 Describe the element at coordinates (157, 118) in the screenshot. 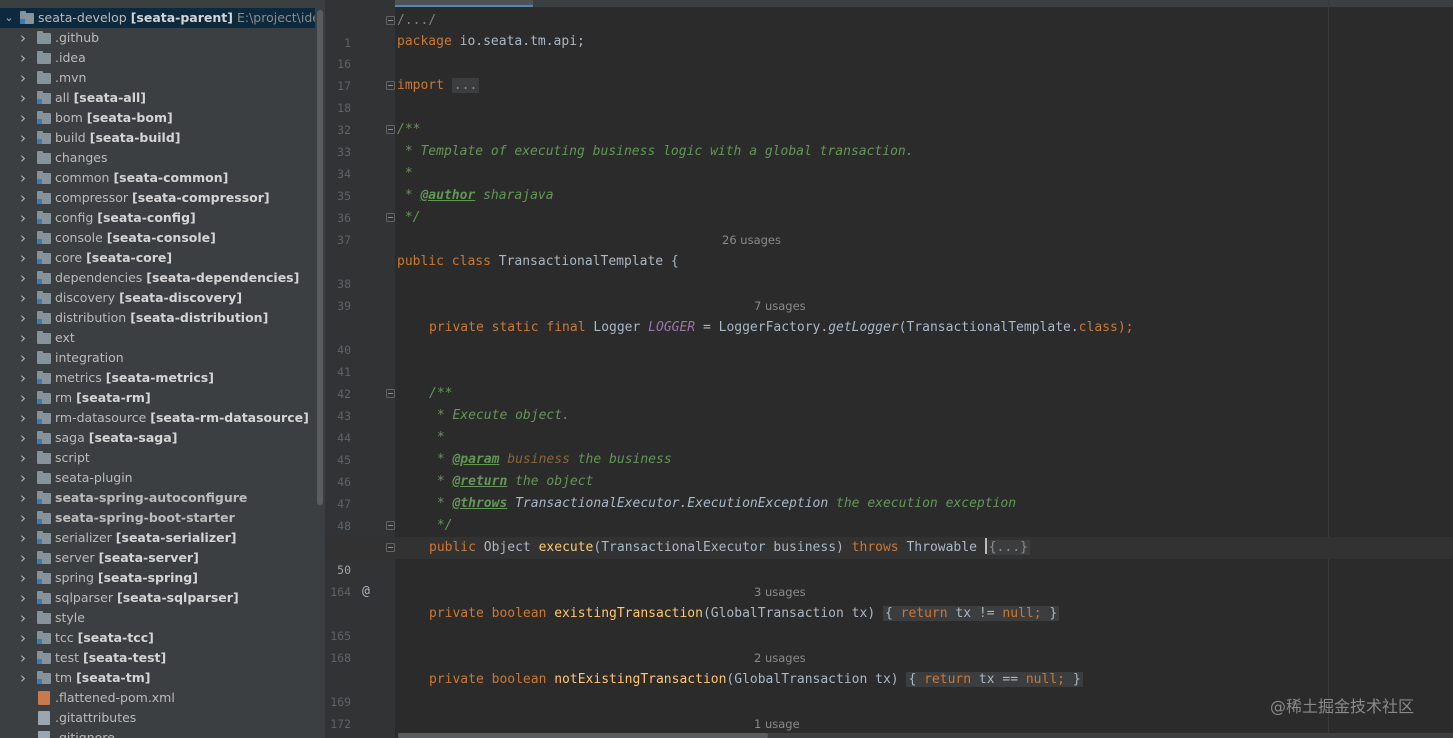

I see `tree-item: › bom [seata-bom]` at that location.